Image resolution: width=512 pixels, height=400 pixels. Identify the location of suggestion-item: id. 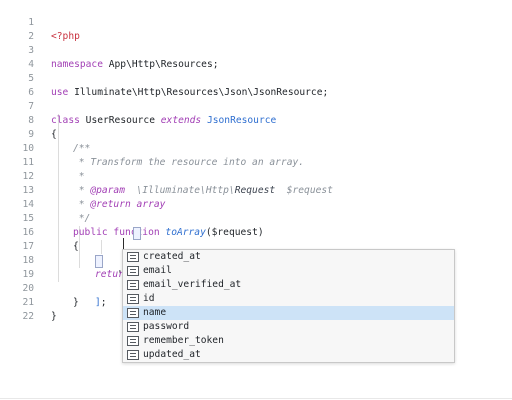
(288, 299).